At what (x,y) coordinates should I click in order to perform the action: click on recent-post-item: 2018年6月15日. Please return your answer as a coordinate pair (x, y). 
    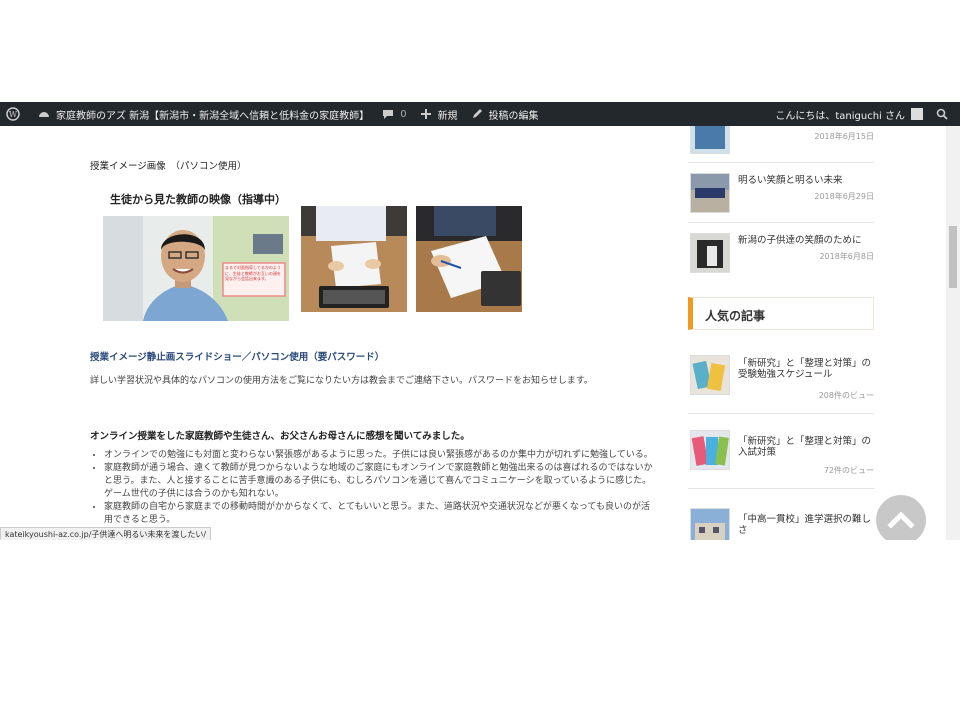
    Looking at the image, I should click on (782, 140).